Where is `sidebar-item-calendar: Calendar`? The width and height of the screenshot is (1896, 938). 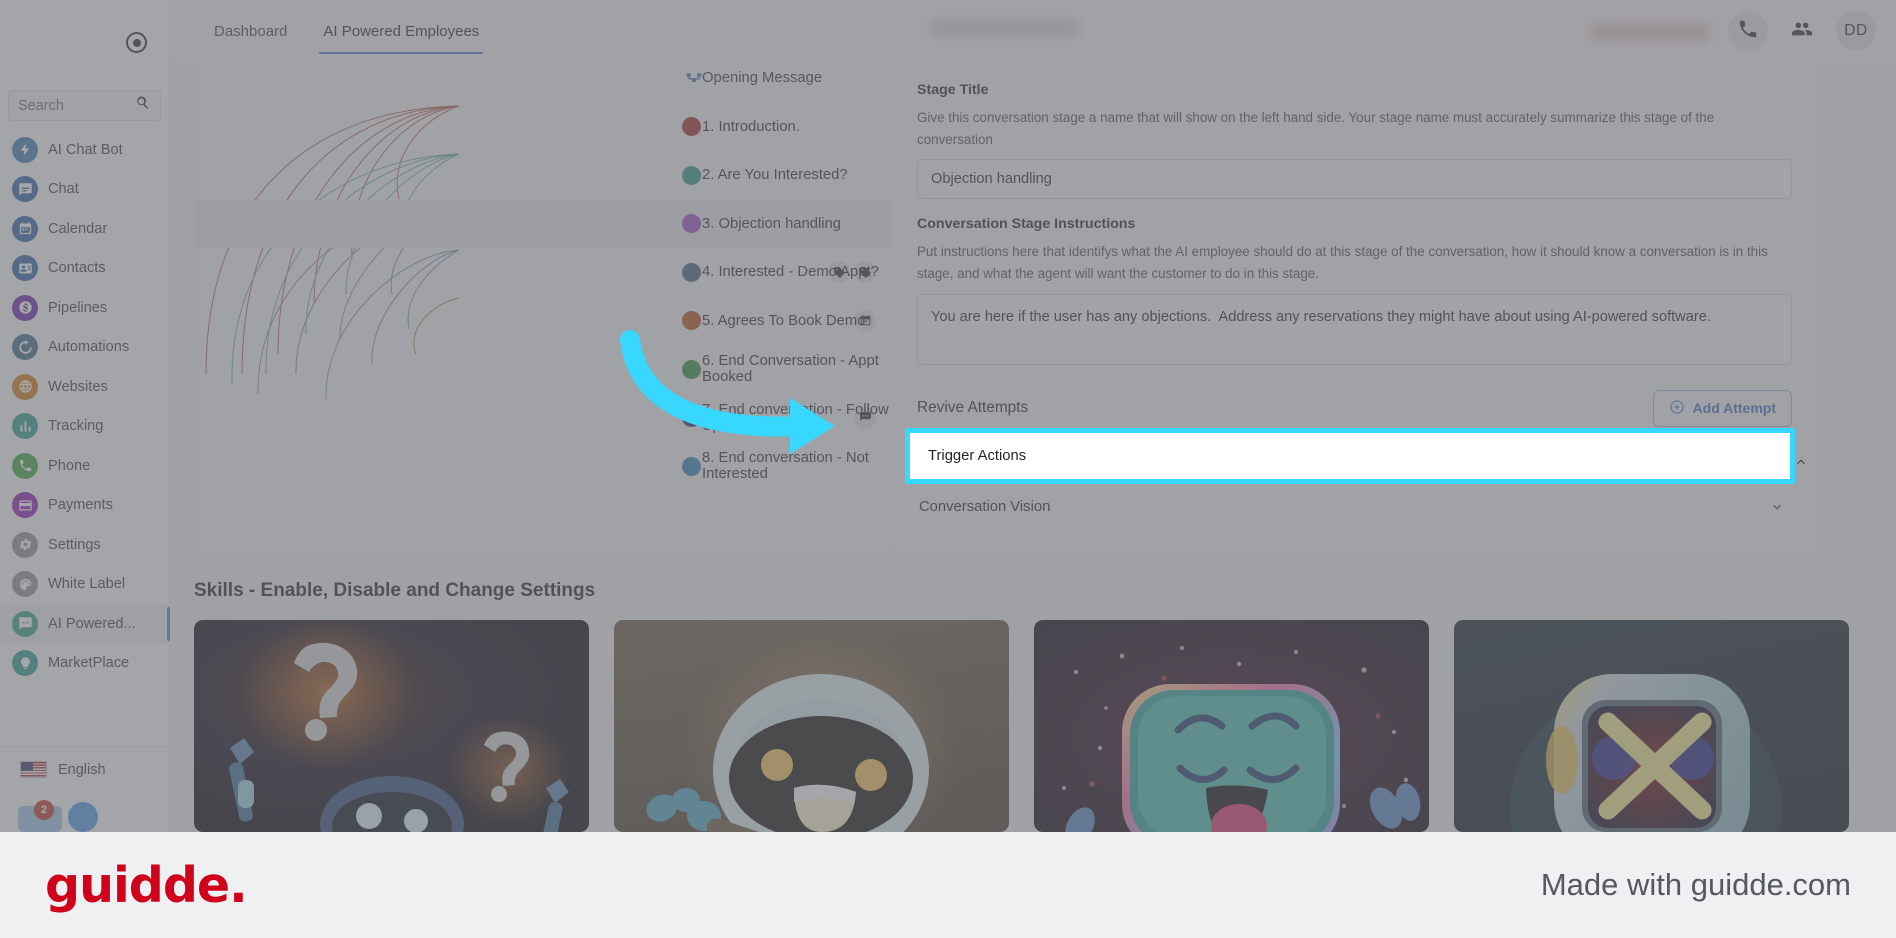
sidebar-item-calendar: Calendar is located at coordinates (85, 229).